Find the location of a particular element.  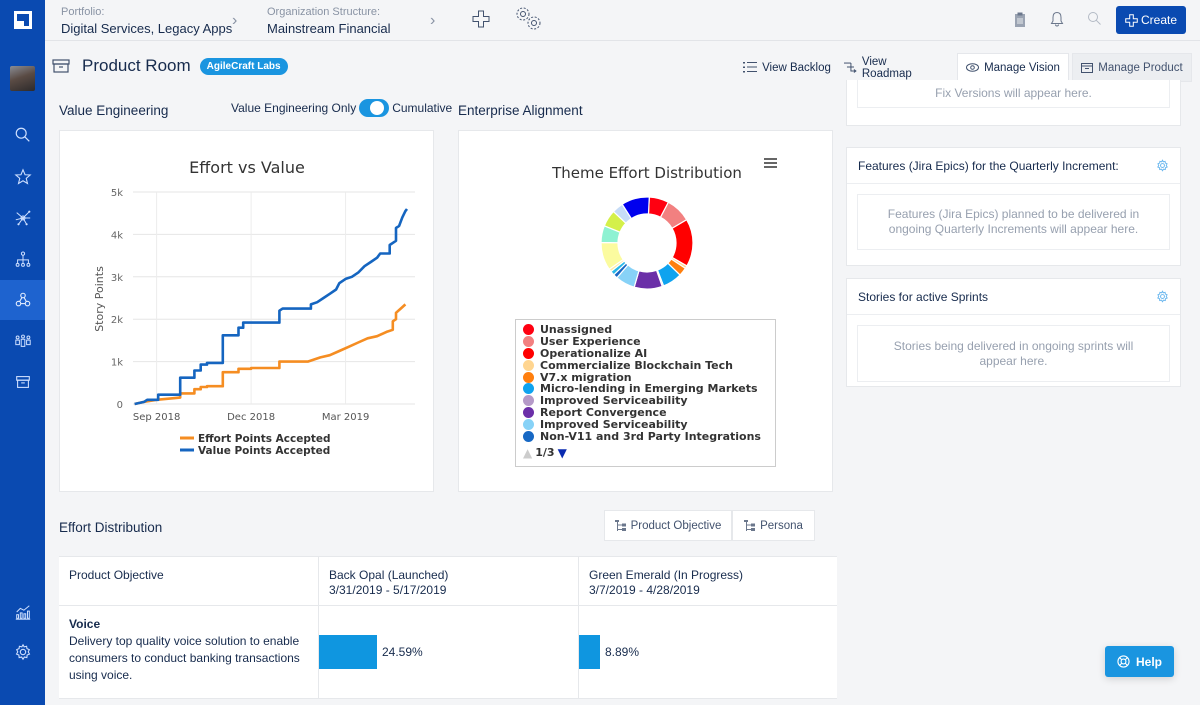

help-label: Help is located at coordinates (1148, 661).